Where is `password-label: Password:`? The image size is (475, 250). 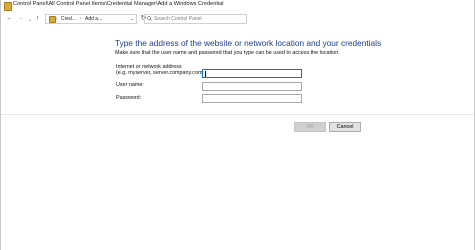 password-label: Password: is located at coordinates (129, 98).